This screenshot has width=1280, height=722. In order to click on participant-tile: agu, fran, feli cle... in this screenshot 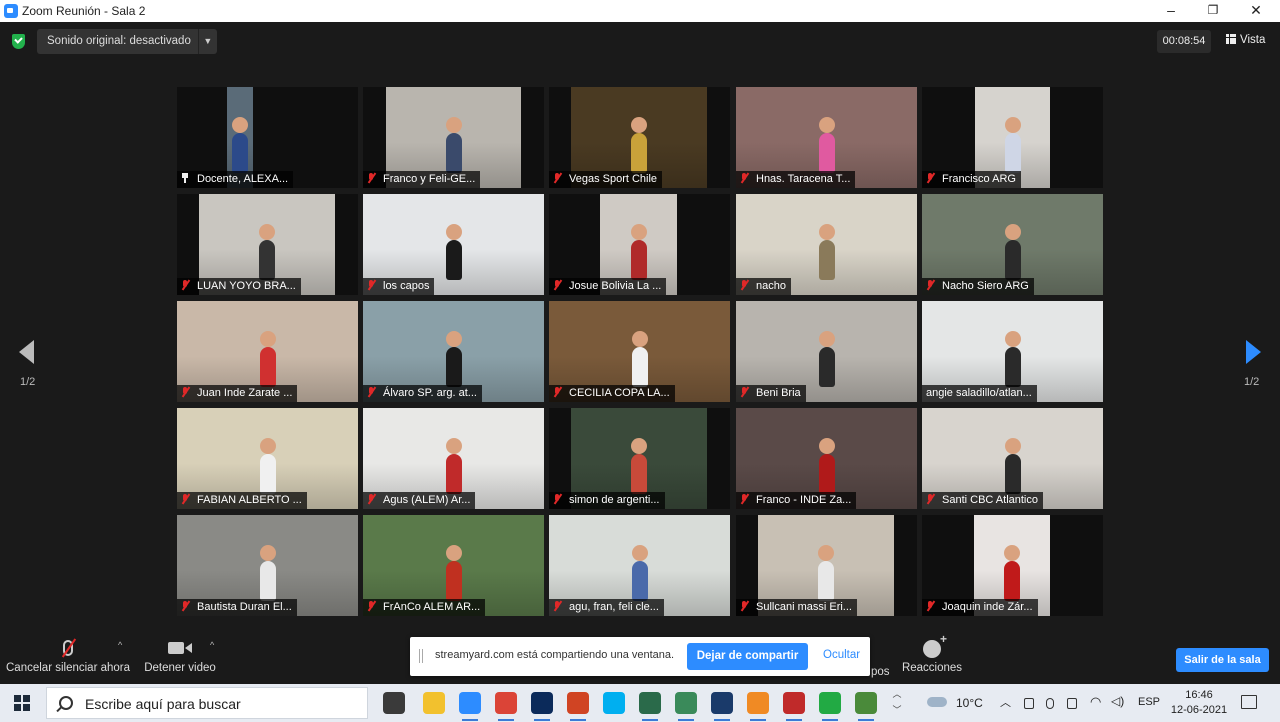, I will do `click(639, 565)`.